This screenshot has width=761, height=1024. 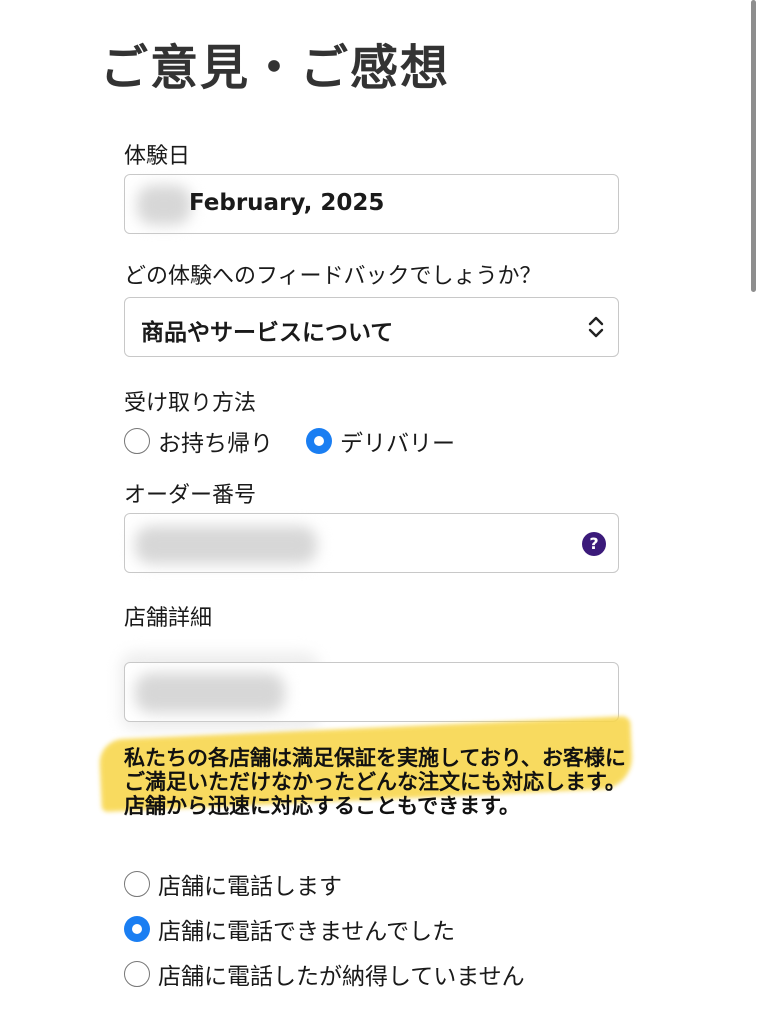 I want to click on feedback-type-label: どの体験へのフィードバックでしょうか？, so click(x=333, y=276).